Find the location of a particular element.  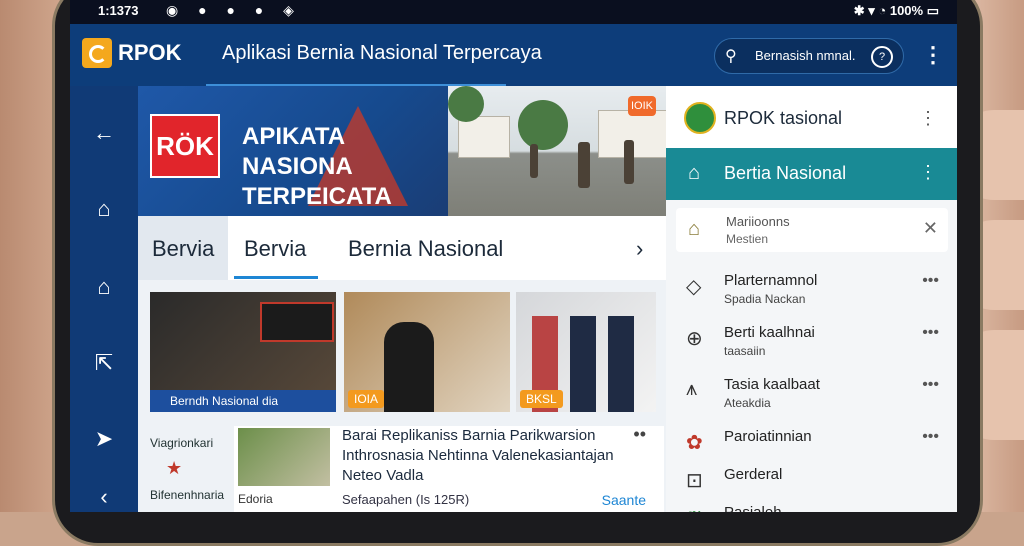

more-options-icon: •• is located at coordinates (639, 434).